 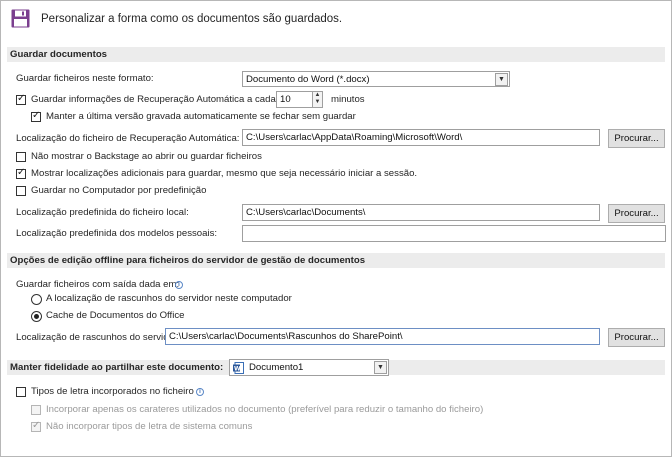 I want to click on autorecover-checkbox: ✓, so click(x=21, y=99).